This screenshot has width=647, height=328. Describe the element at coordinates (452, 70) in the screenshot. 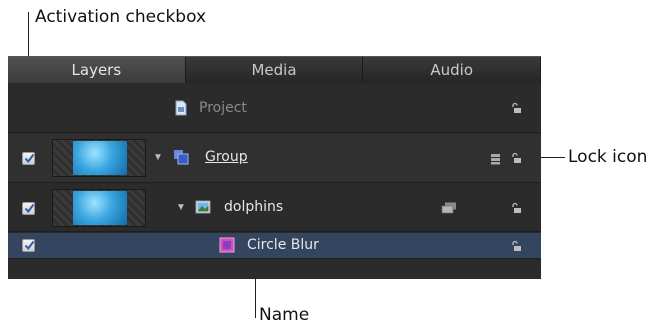

I see `tab-audio: Audio` at that location.